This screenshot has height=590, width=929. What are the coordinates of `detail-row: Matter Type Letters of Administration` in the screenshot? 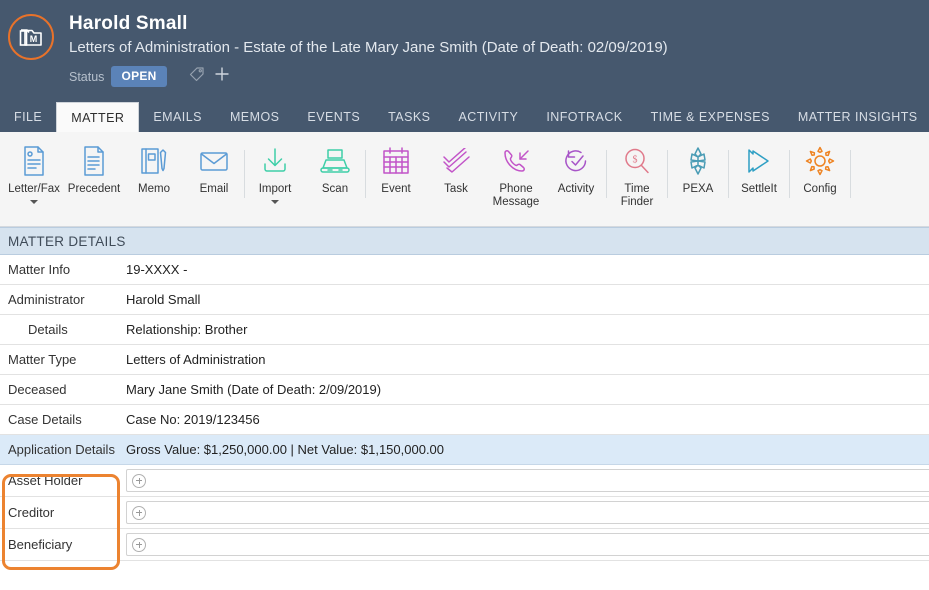 It's located at (464, 360).